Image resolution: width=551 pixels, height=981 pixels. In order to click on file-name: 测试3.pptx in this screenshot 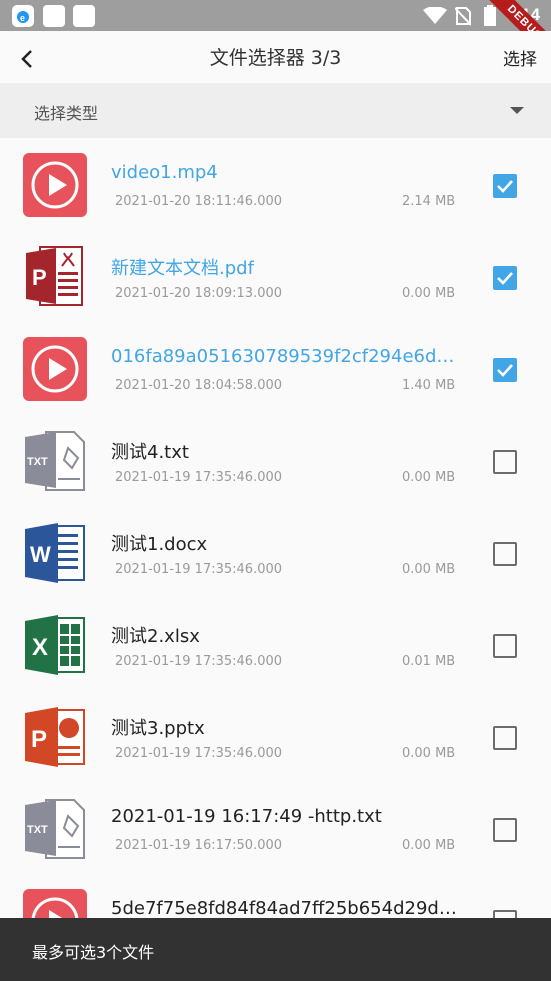, I will do `click(158, 728)`.